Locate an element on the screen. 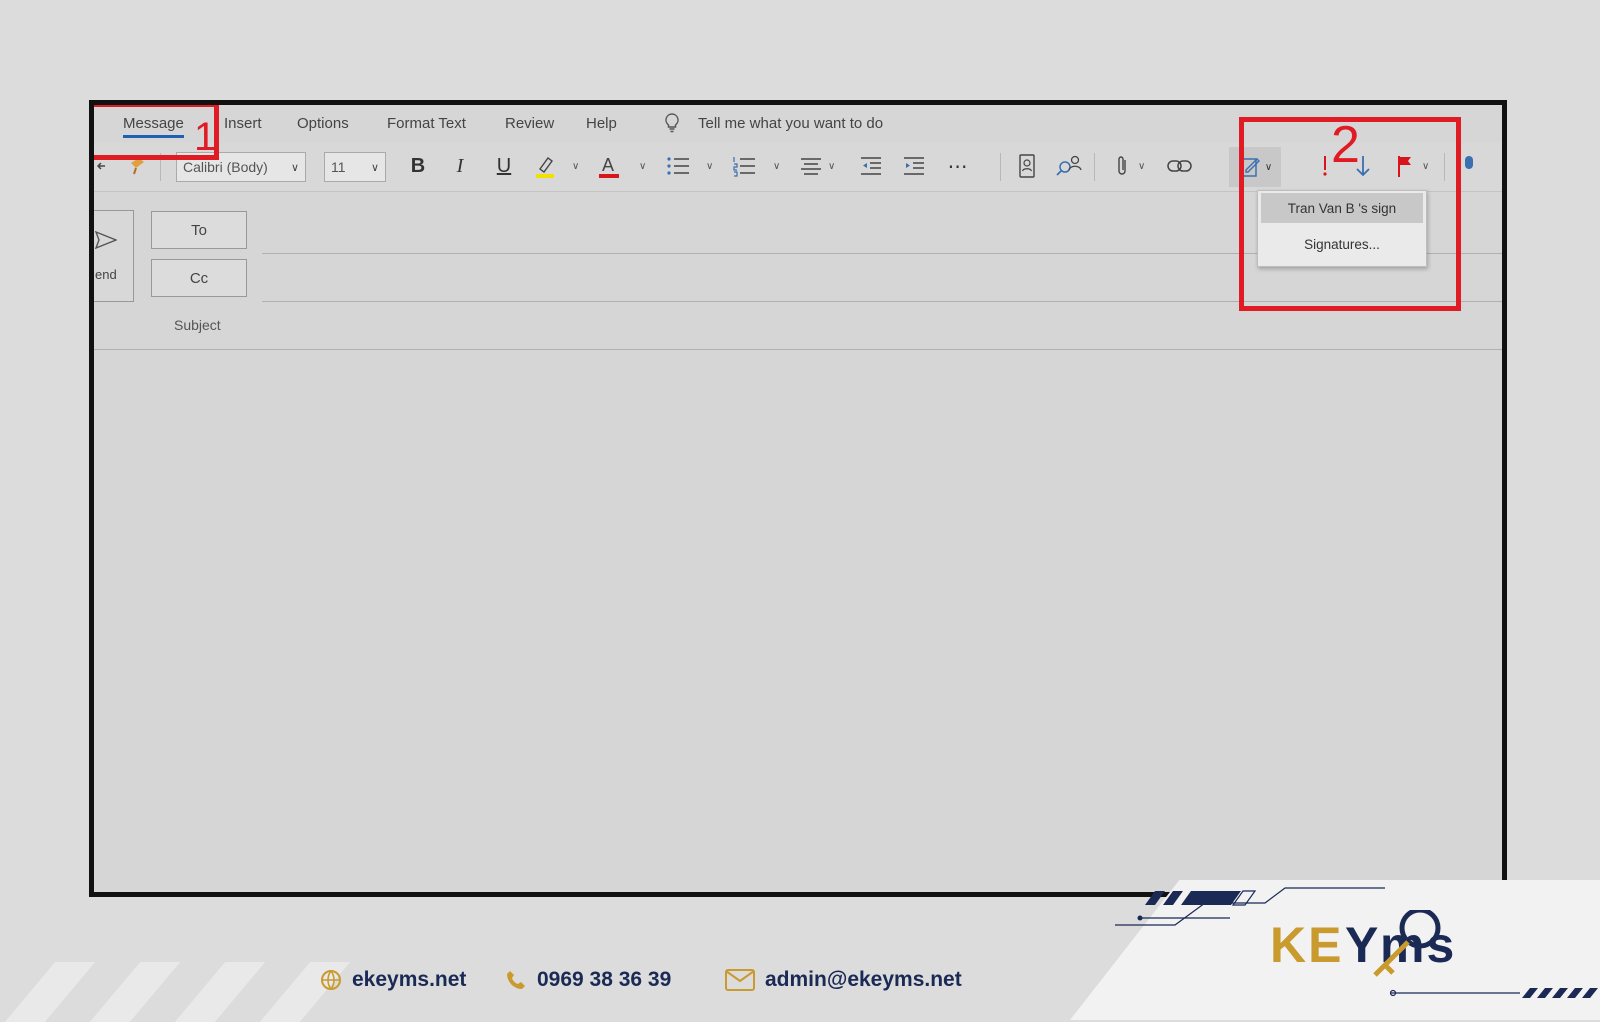  bottom-decoration is located at coordinates (1494, 993).